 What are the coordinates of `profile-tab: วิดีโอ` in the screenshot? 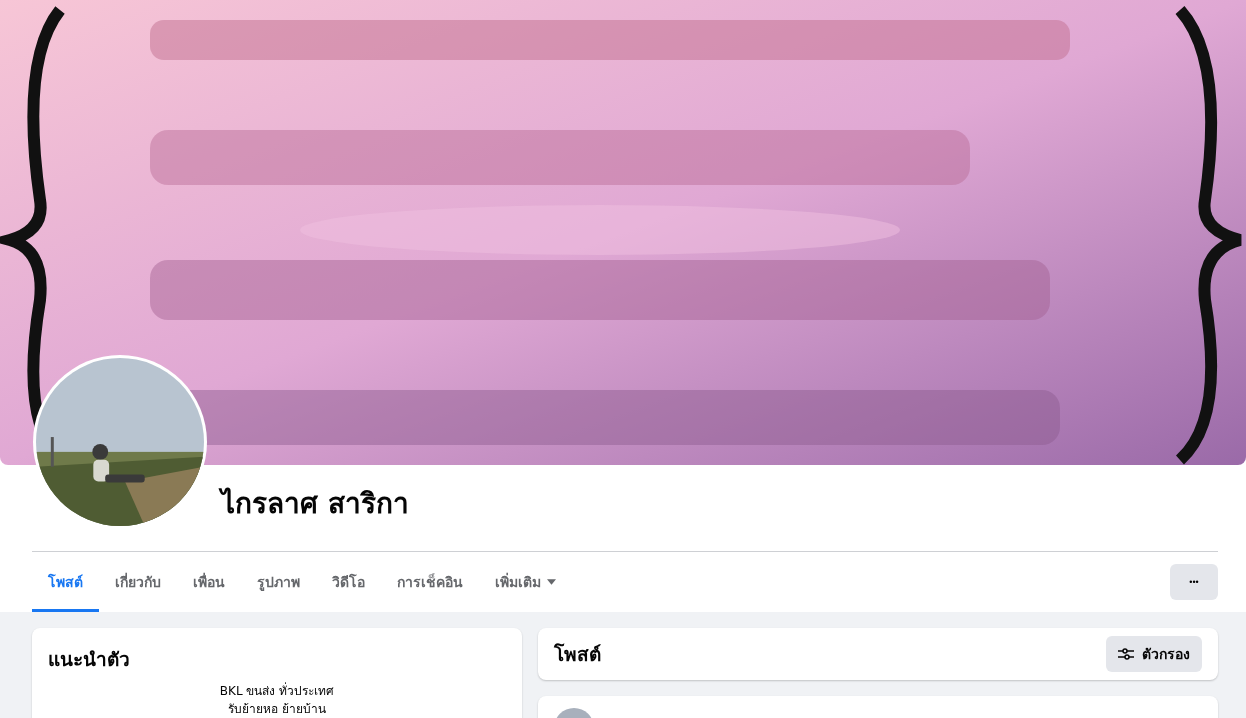 It's located at (348, 582).